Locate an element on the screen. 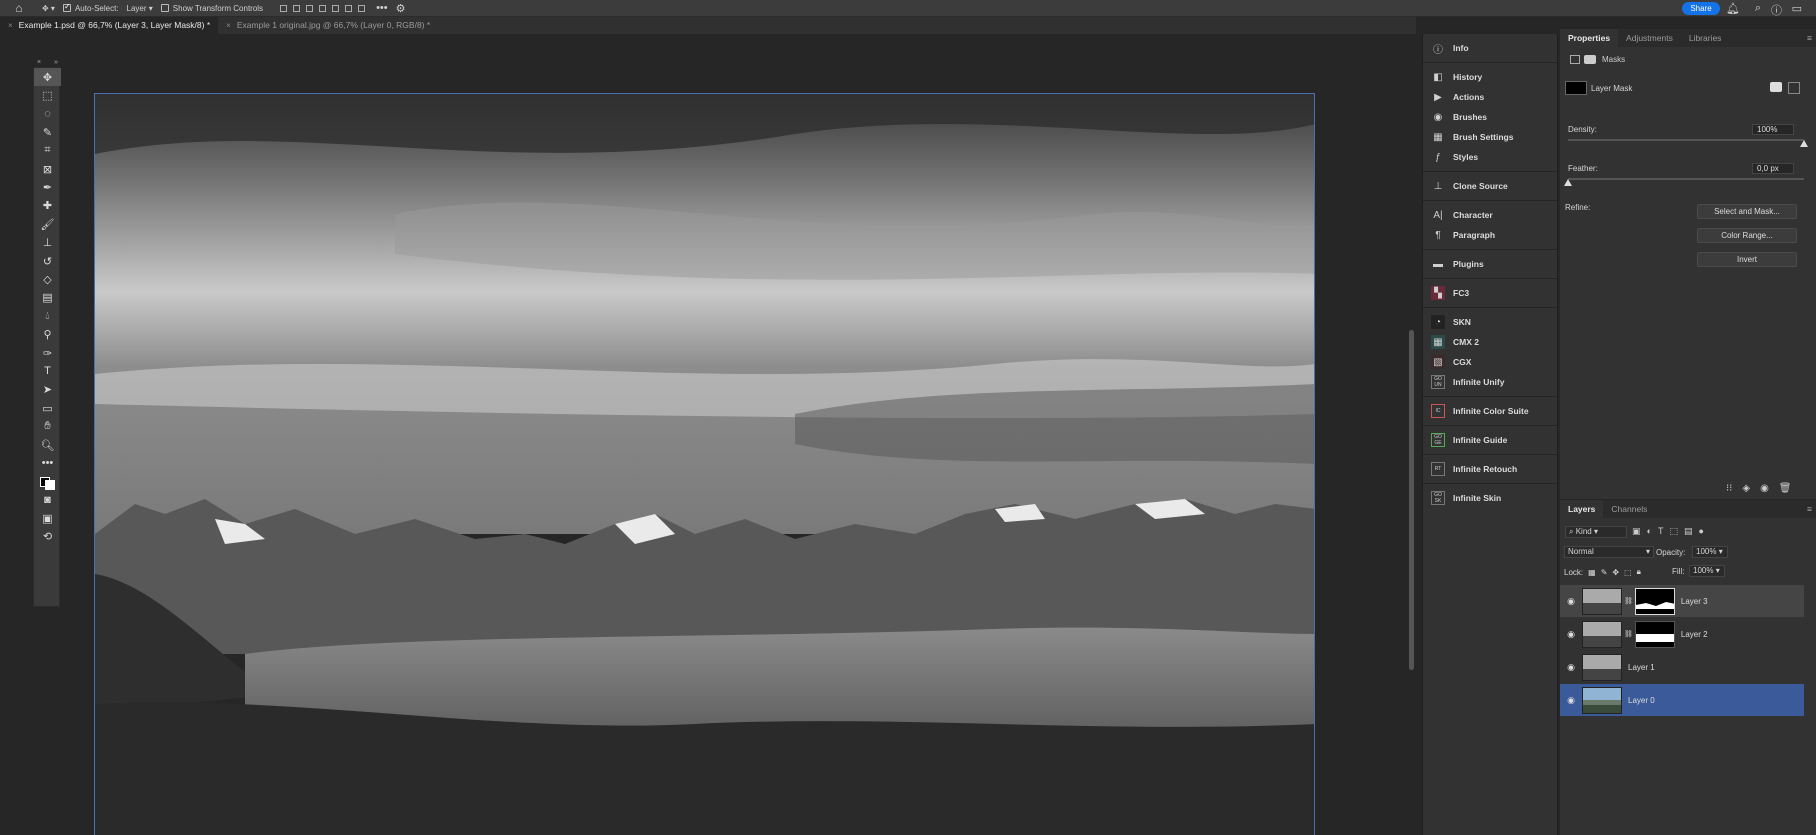  tab-libraries: Libraries is located at coordinates (1705, 38).